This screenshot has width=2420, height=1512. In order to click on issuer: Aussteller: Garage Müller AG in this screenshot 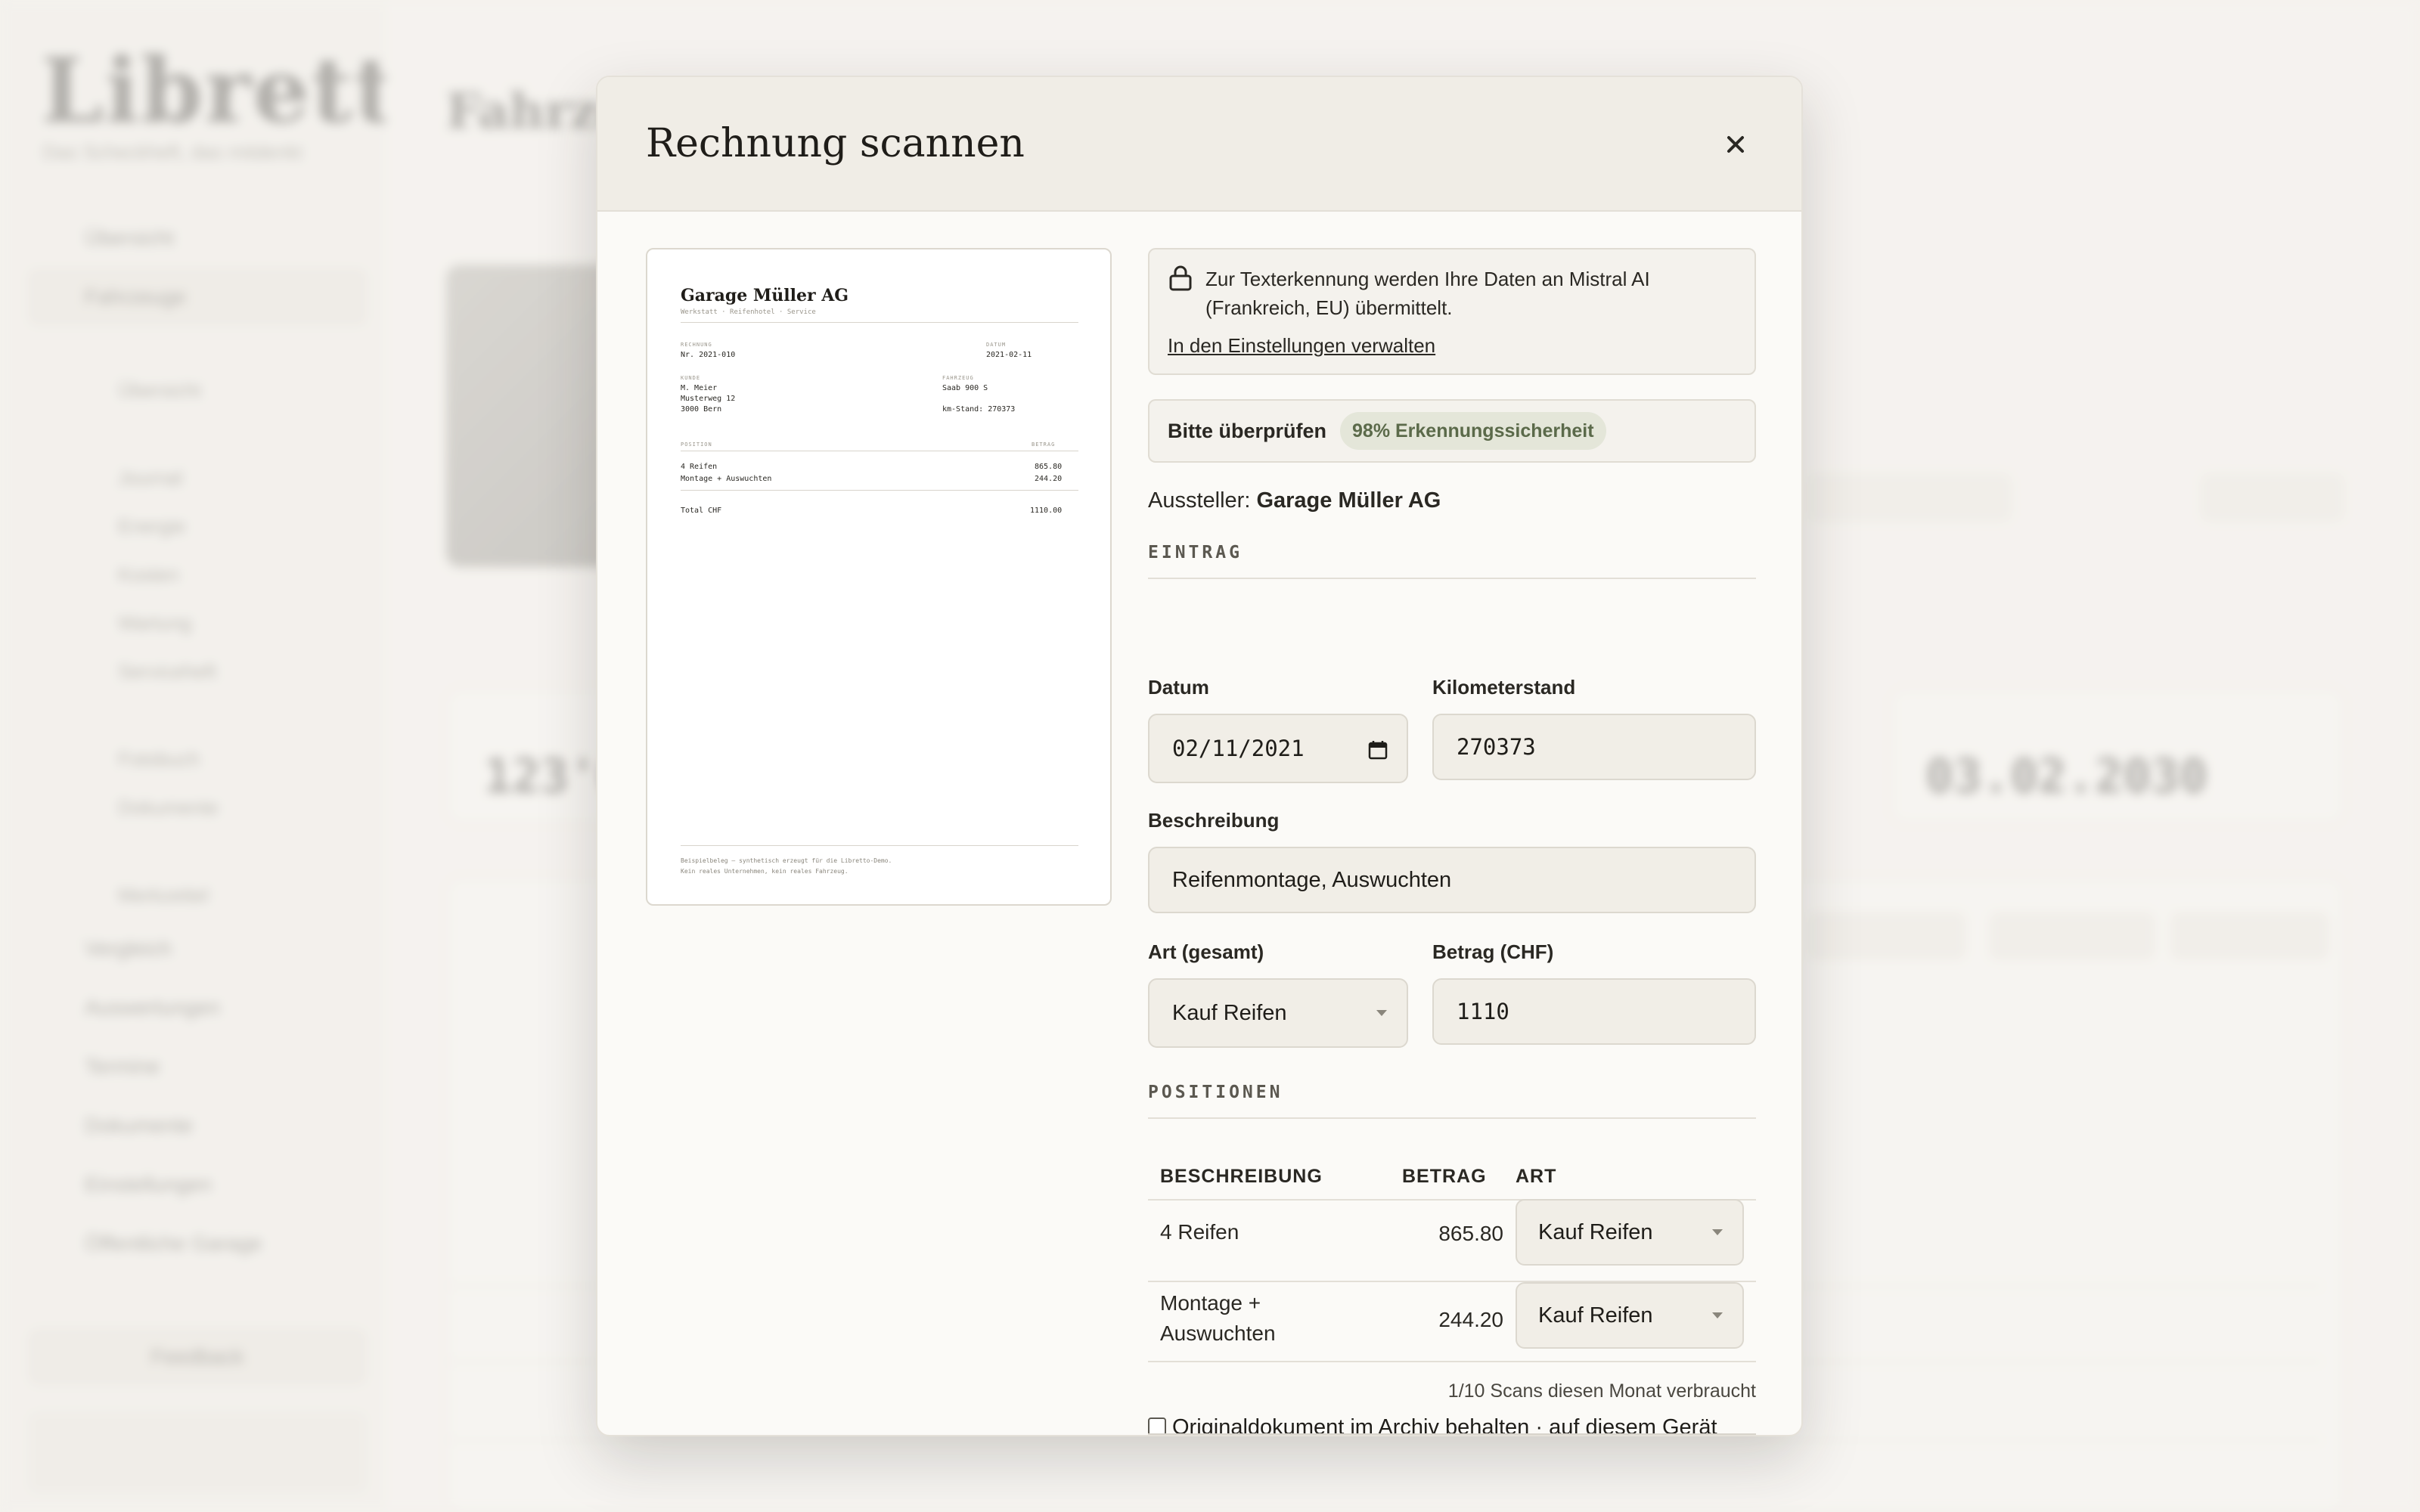, I will do `click(1294, 500)`.